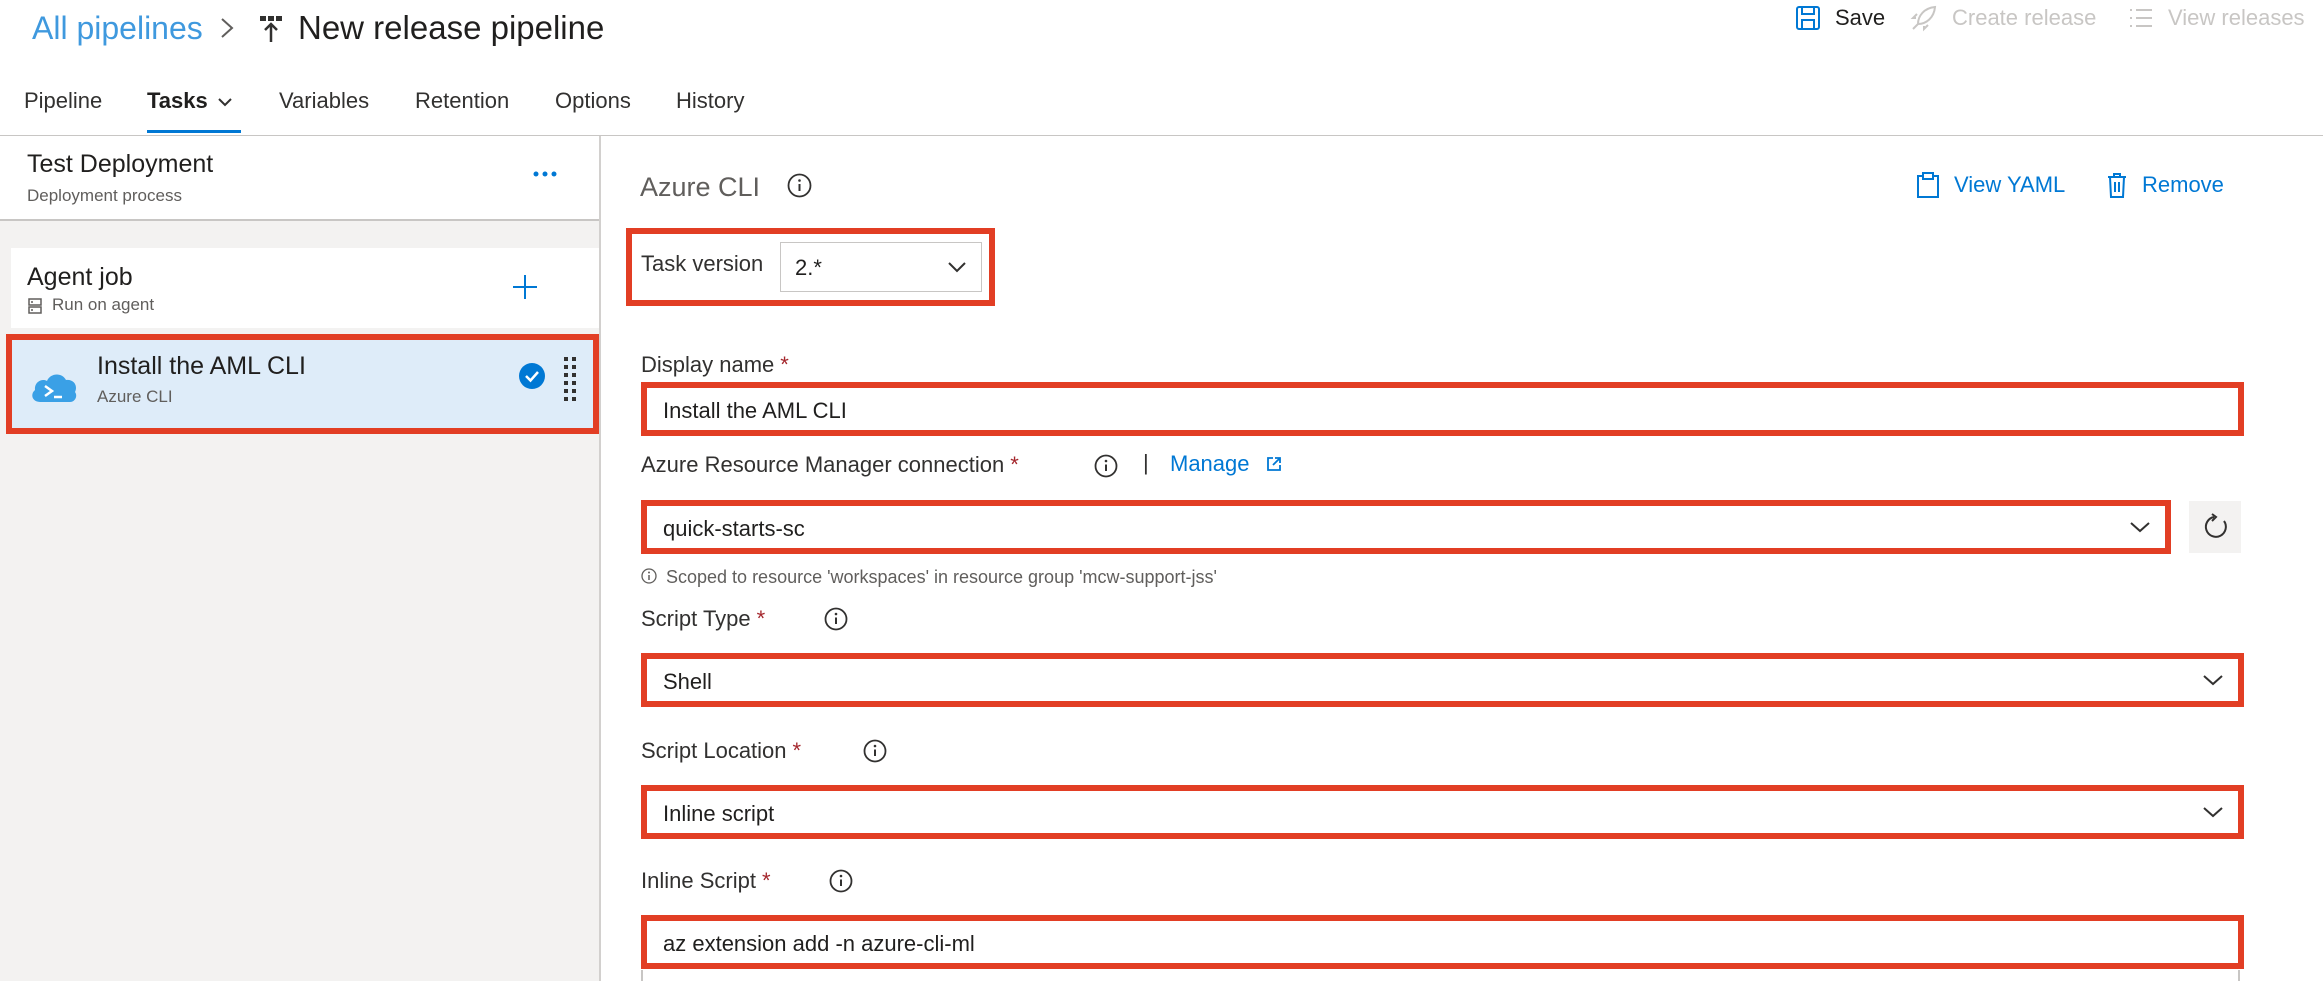 Image resolution: width=2323 pixels, height=981 pixels. What do you see at coordinates (687, 681) in the screenshot?
I see `script-type-value: Shell` at bounding box center [687, 681].